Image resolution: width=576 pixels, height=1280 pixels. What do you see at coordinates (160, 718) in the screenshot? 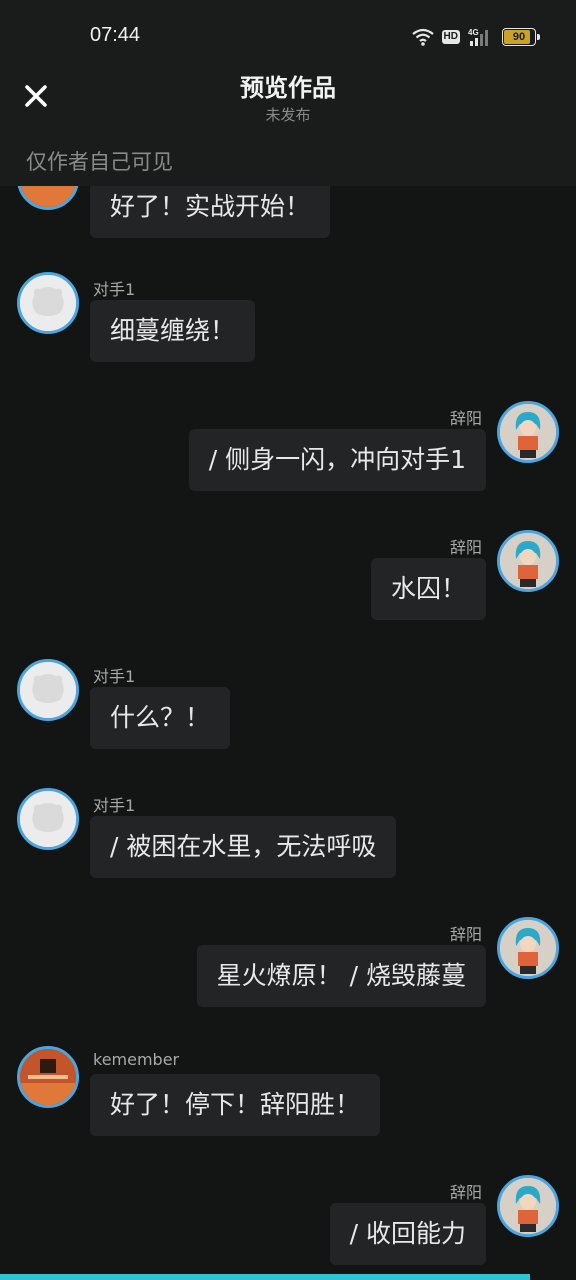
I see `message-bubble: 什么？！` at bounding box center [160, 718].